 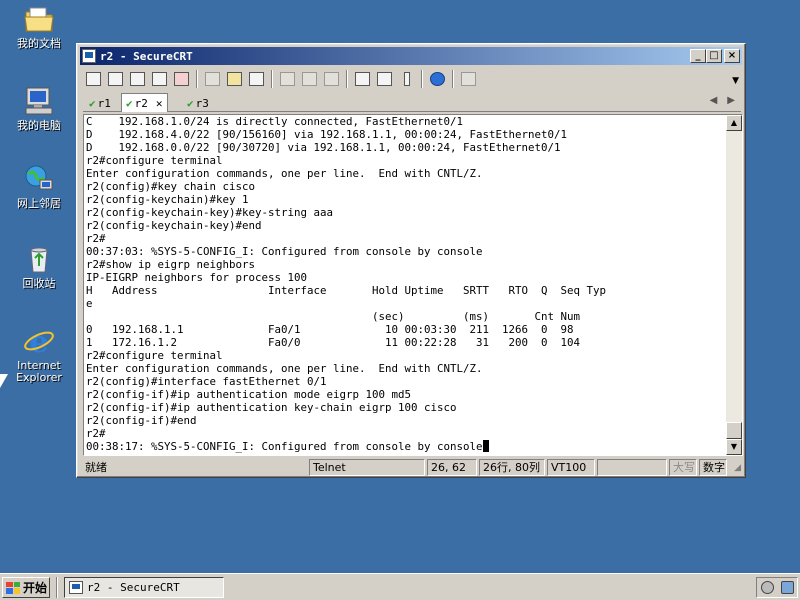 I want to click on close-button: ×, so click(x=732, y=56).